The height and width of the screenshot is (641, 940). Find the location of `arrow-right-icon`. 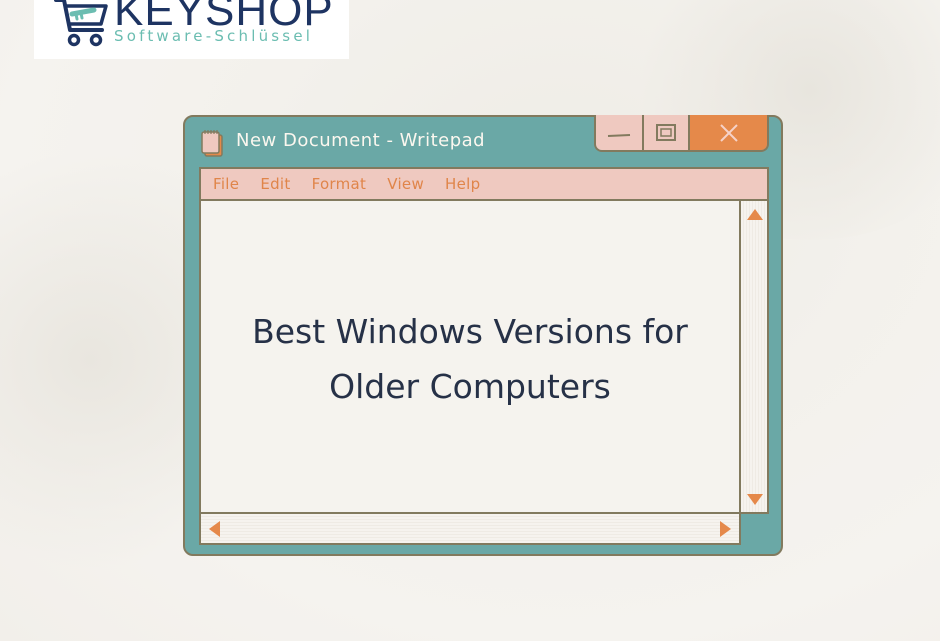

arrow-right-icon is located at coordinates (725, 529).